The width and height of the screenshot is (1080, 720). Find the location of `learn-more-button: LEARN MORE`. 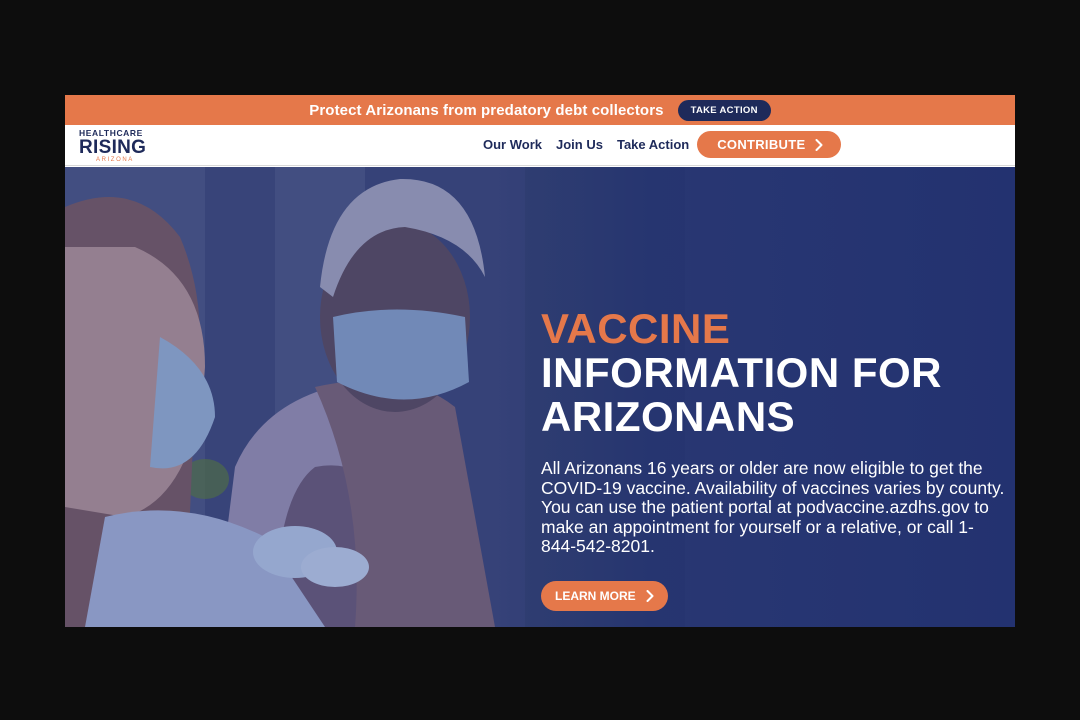

learn-more-button: LEARN MORE is located at coordinates (604, 596).